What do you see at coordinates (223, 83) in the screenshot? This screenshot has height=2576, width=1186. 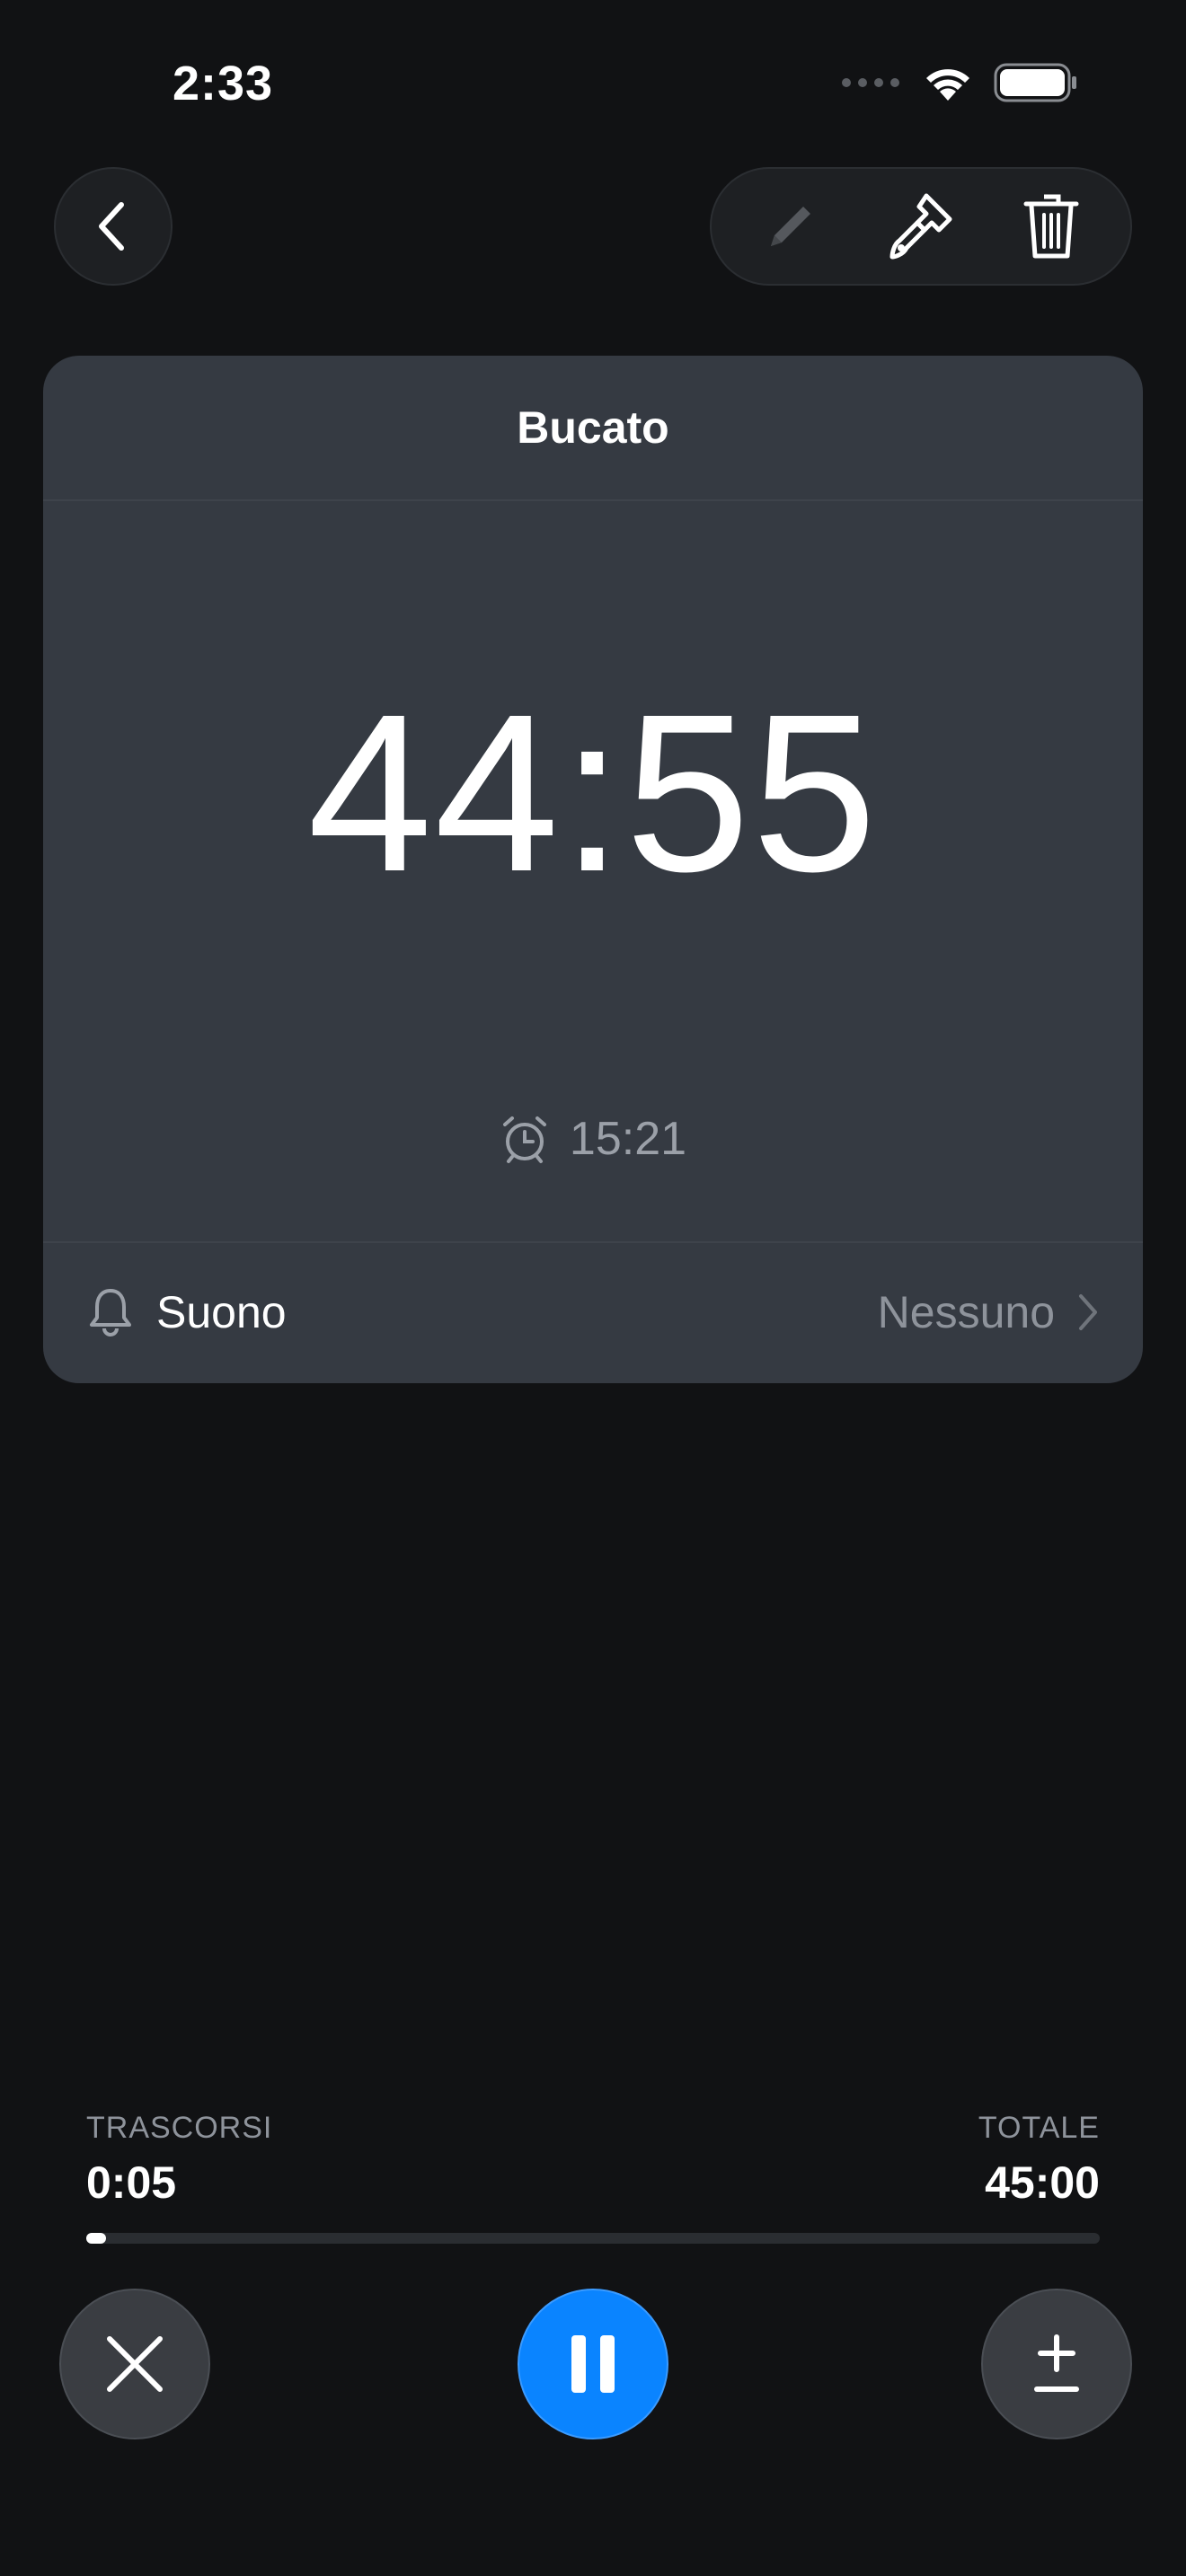 I see `status-time: 2:33` at bounding box center [223, 83].